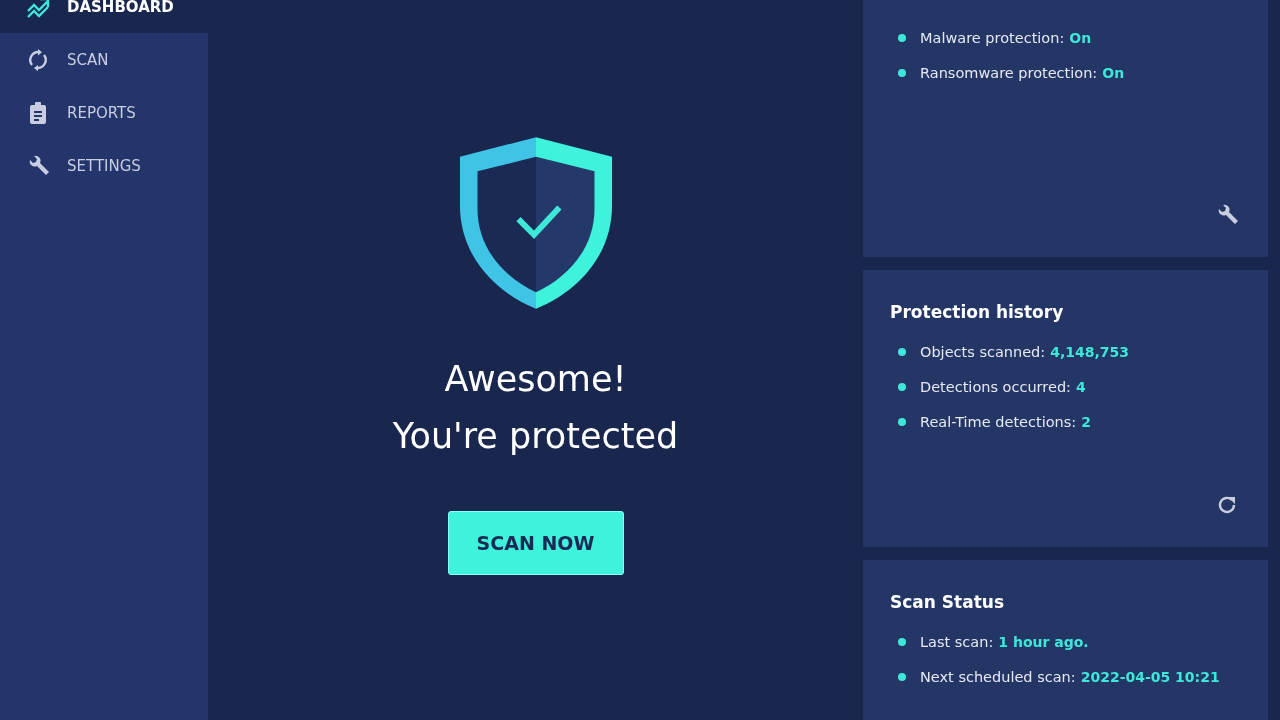 Image resolution: width=1280 pixels, height=720 pixels. What do you see at coordinates (995, 387) in the screenshot?
I see `stat-label: Detections occurred:` at bounding box center [995, 387].